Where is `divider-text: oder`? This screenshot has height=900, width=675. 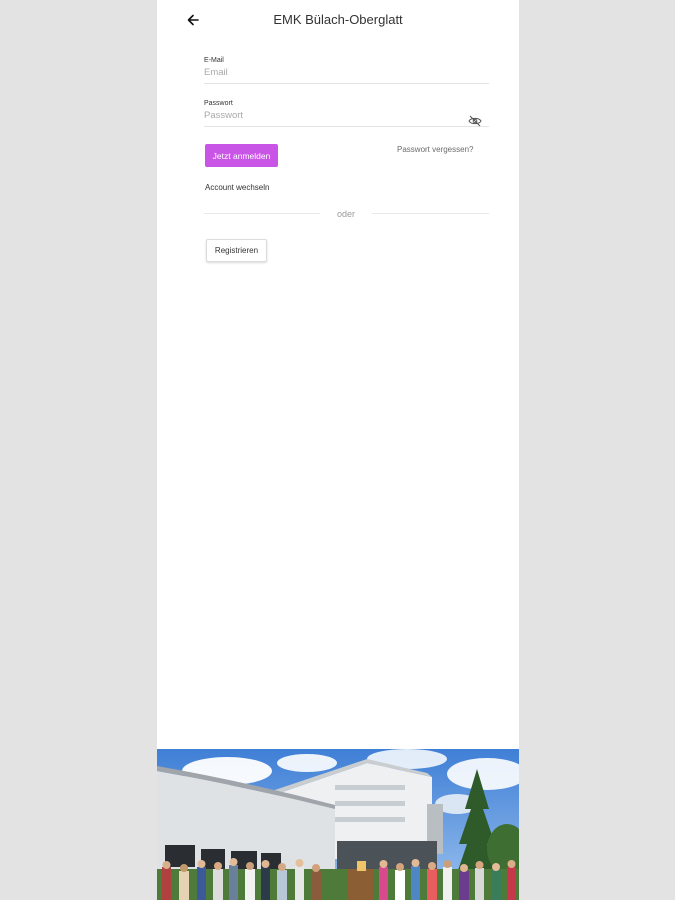 divider-text: oder is located at coordinates (345, 214).